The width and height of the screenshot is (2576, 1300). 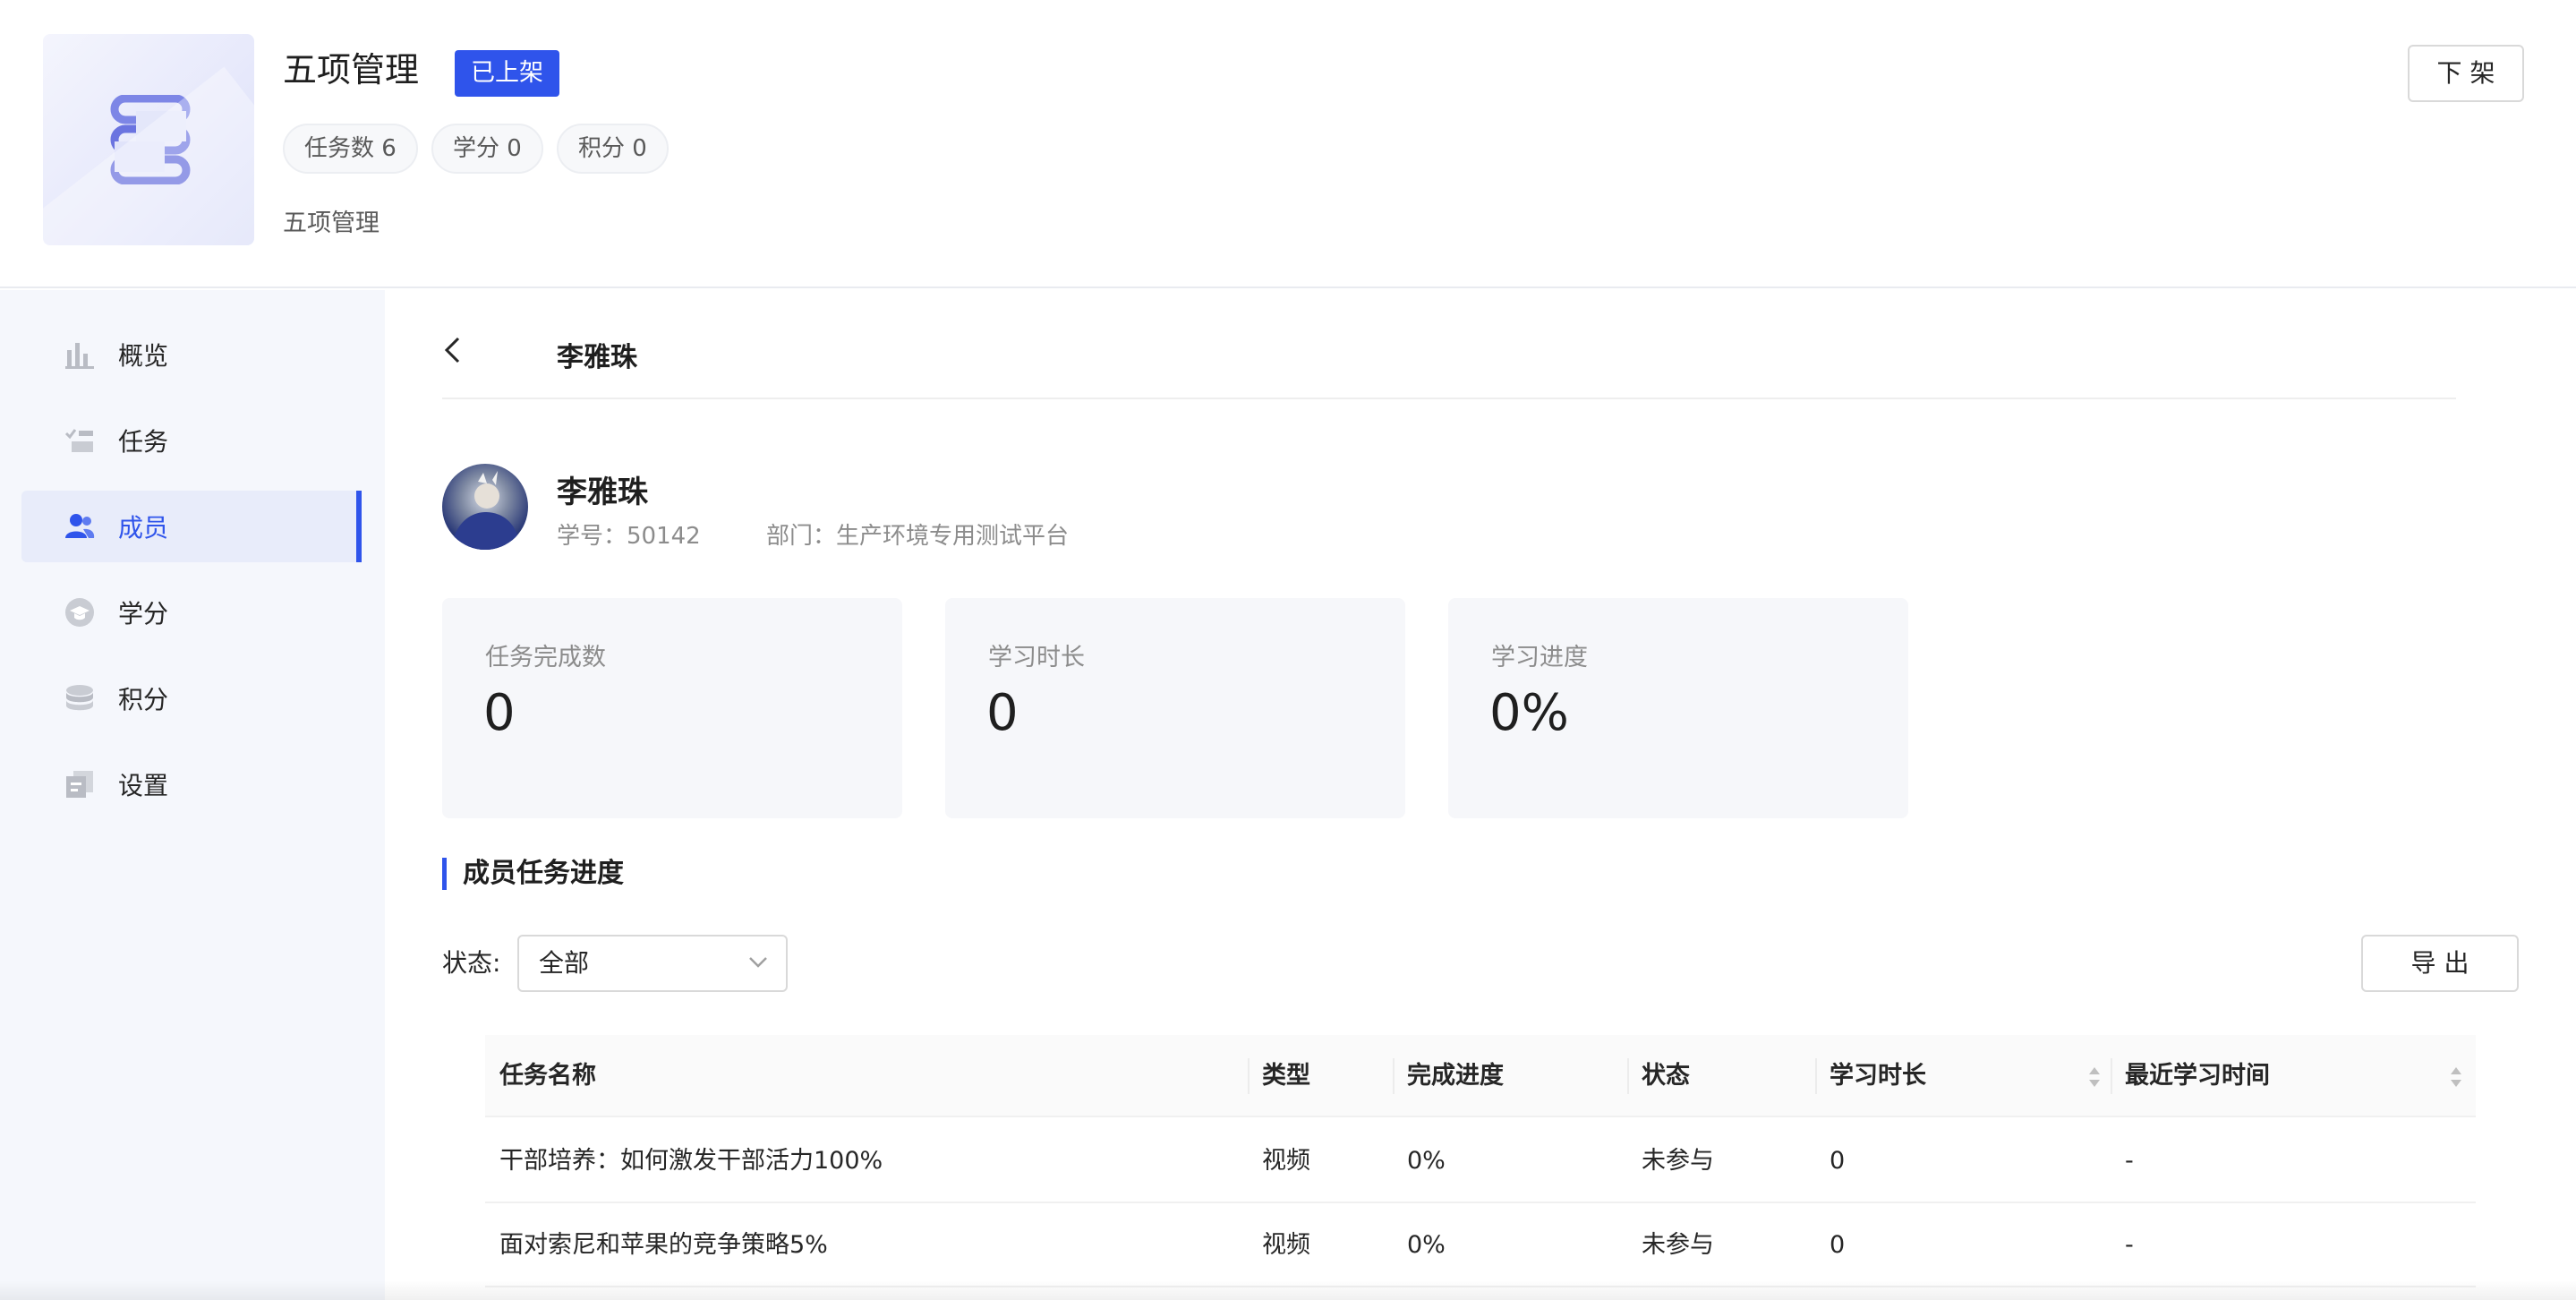 What do you see at coordinates (471, 963) in the screenshot?
I see `status-filter-label: 状态:` at bounding box center [471, 963].